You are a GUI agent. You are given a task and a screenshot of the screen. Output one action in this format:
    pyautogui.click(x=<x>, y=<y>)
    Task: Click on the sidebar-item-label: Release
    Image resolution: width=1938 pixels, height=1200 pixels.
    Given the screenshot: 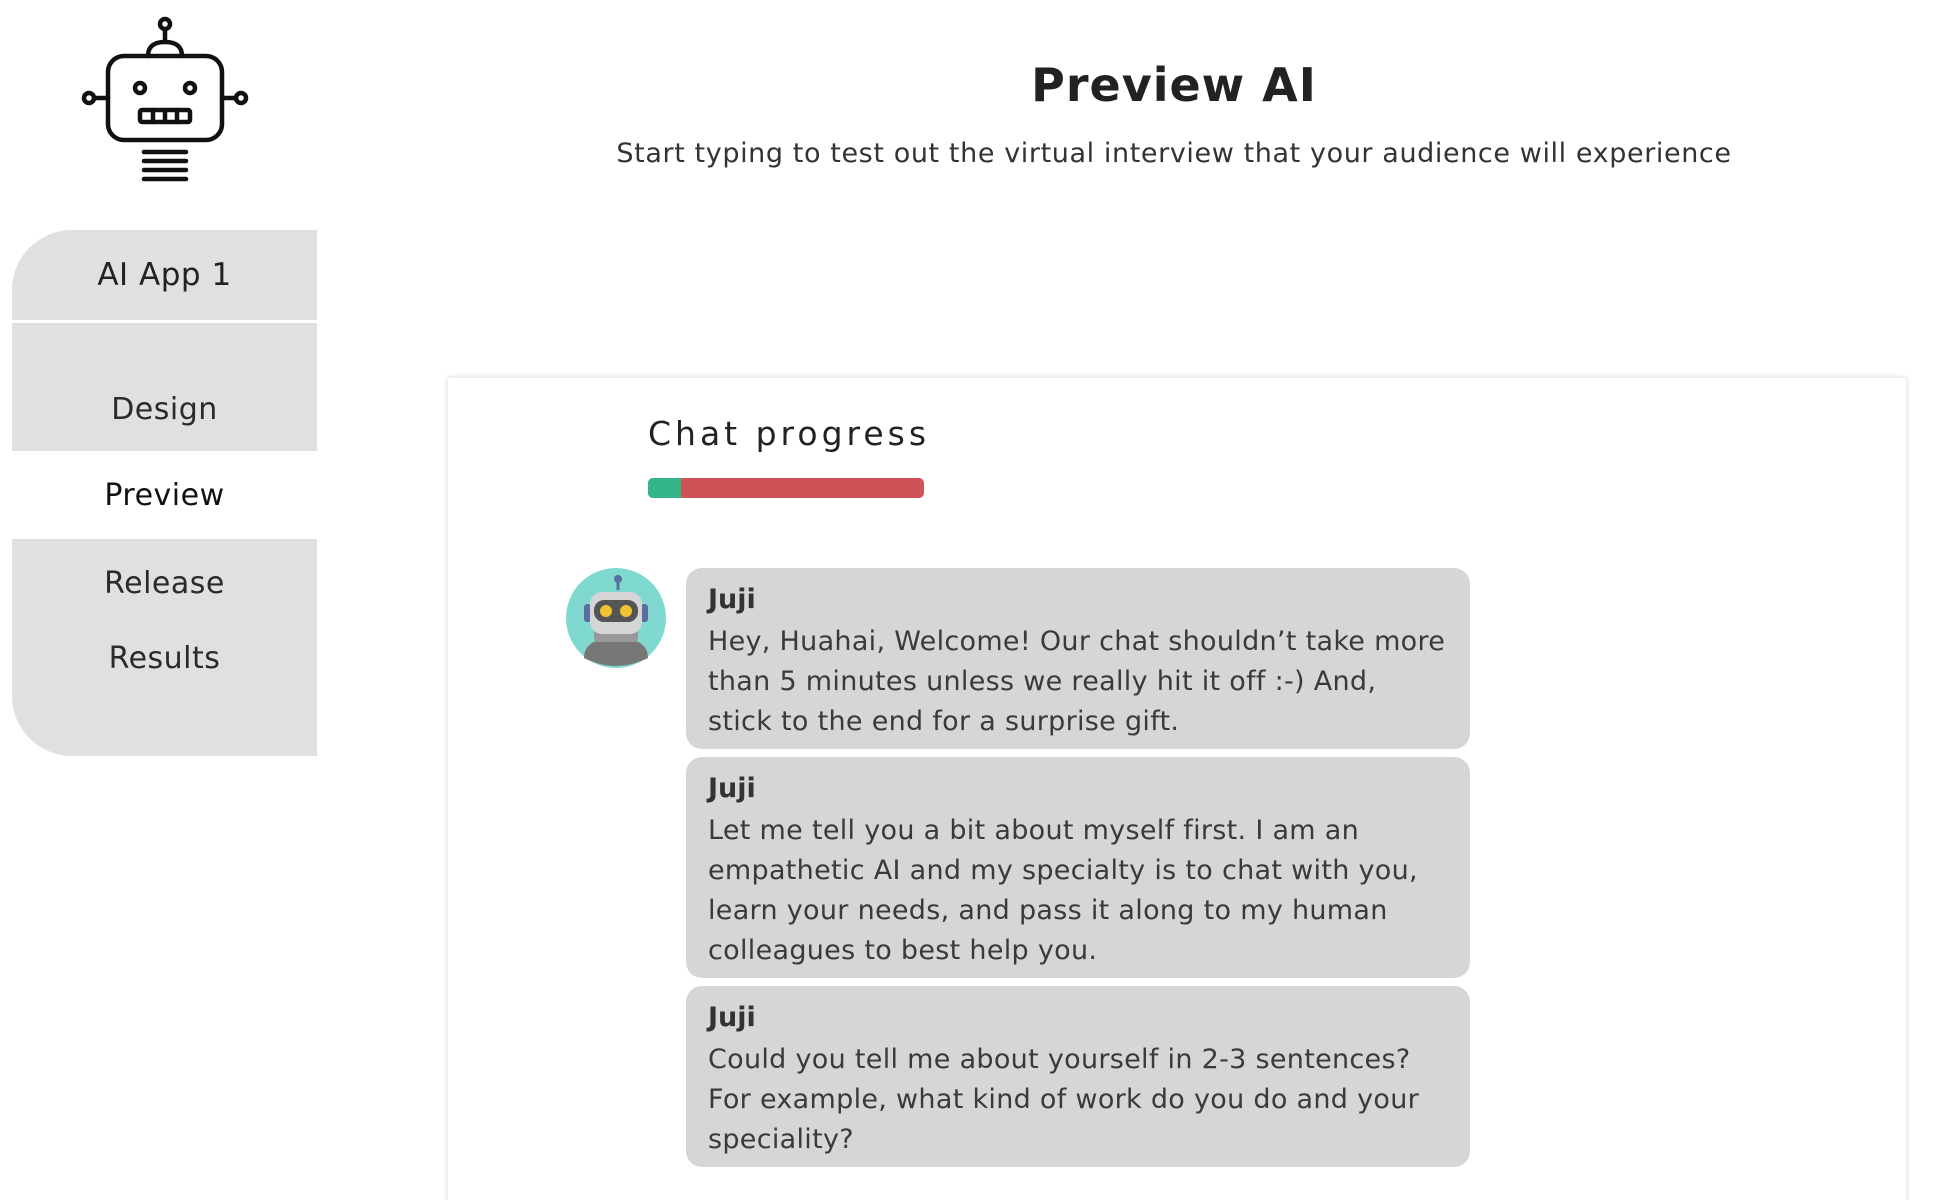 What is the action you would take?
    pyautogui.click(x=164, y=583)
    